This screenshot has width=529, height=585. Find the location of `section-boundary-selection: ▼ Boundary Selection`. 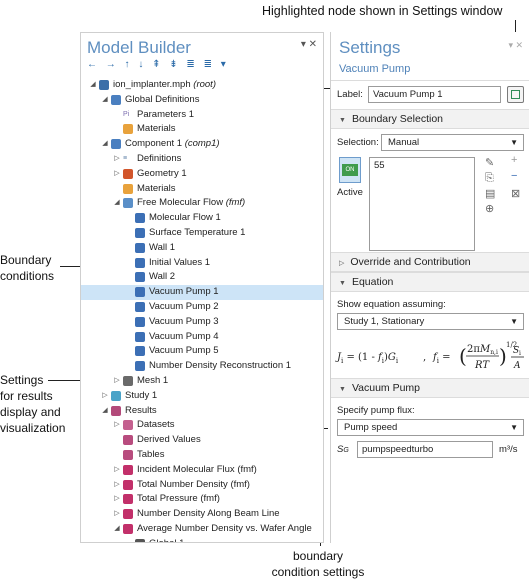

section-boundary-selection: ▼ Boundary Selection is located at coordinates (430, 119).